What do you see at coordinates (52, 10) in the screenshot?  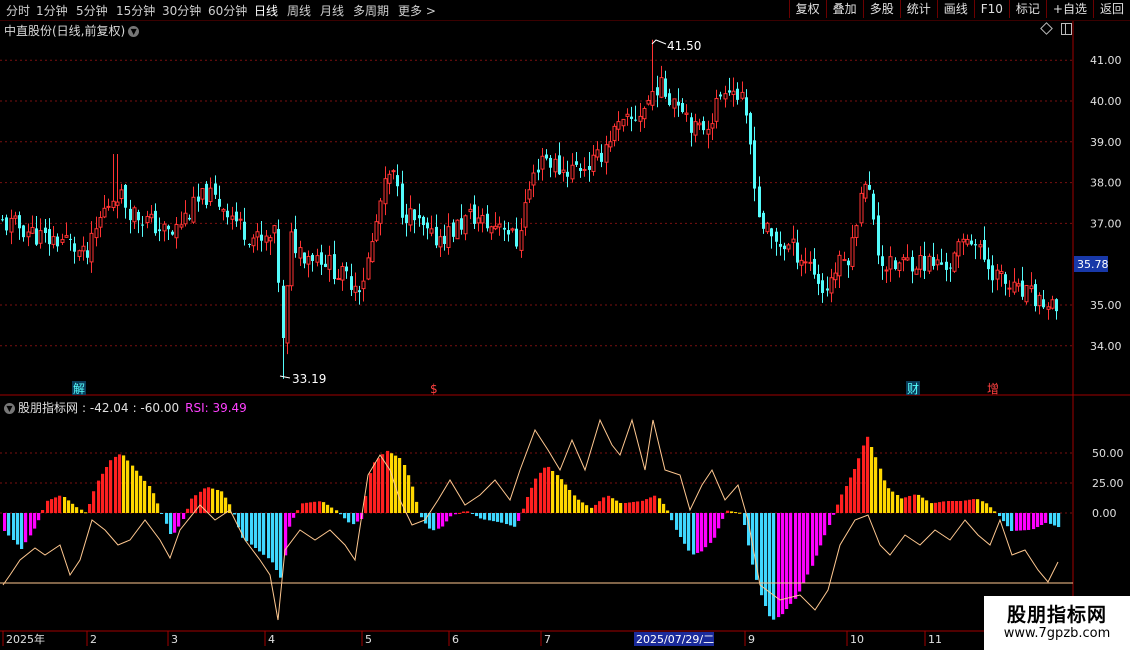 I see `tab-1min: 1分钟` at bounding box center [52, 10].